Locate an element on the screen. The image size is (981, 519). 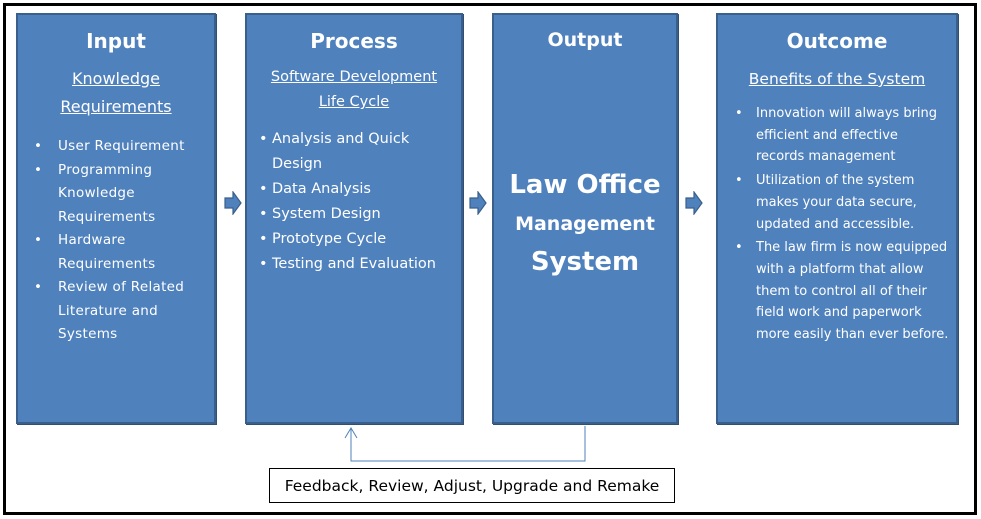
list-item: Analysis and Quick Design is located at coordinates (360, 152).